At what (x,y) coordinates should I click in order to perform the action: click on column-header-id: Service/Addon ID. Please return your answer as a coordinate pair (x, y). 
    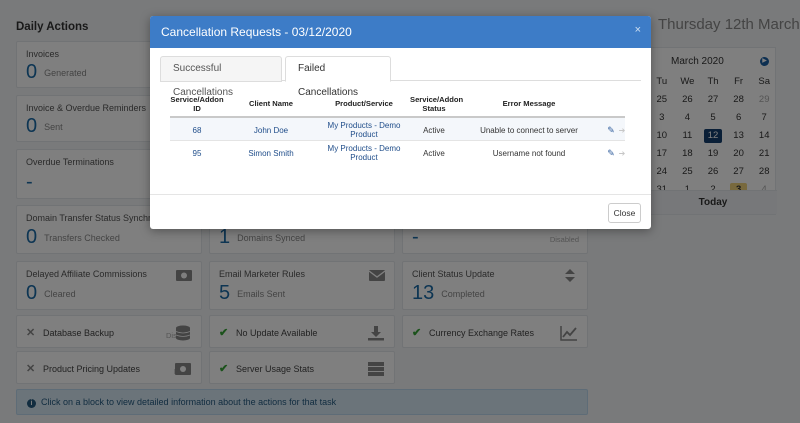
    Looking at the image, I should click on (197, 104).